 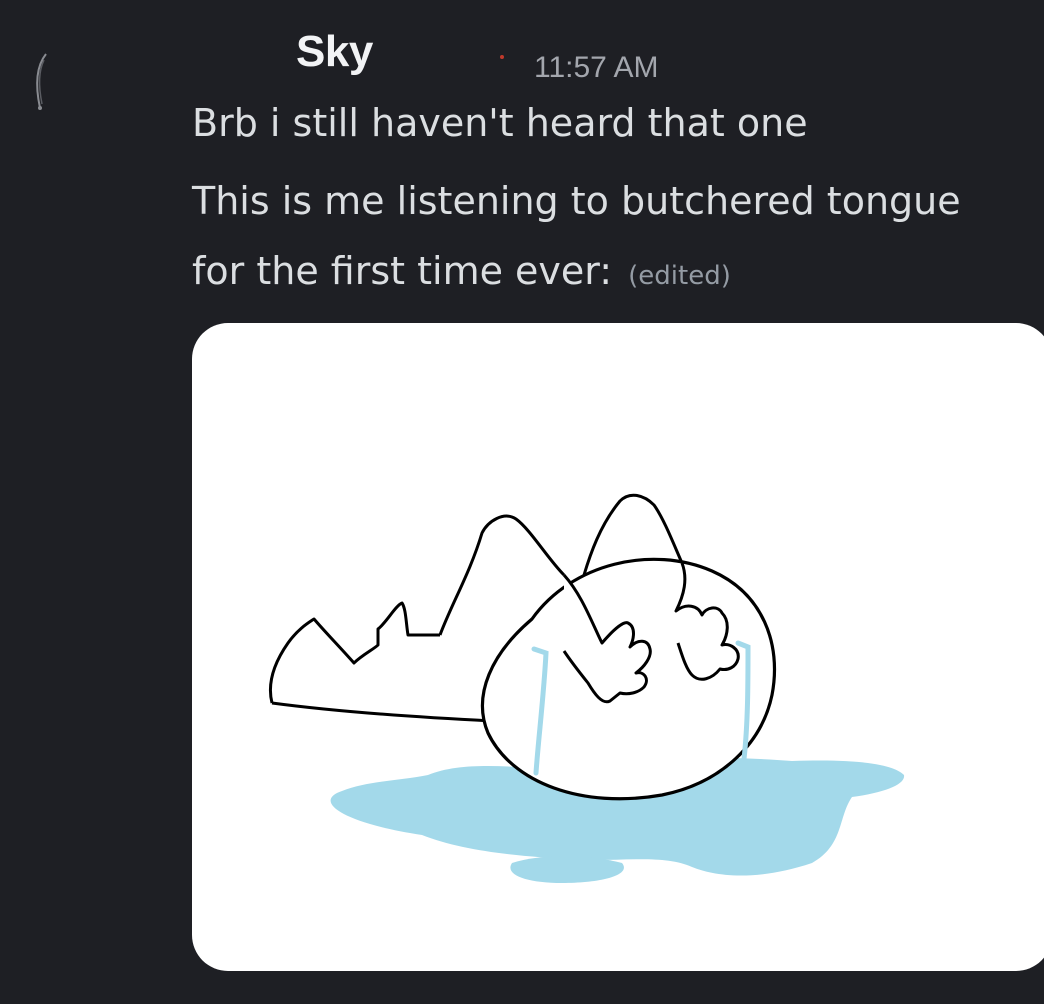 I want to click on message-line: This is me listening to butchered tongue, so click(x=612, y=201).